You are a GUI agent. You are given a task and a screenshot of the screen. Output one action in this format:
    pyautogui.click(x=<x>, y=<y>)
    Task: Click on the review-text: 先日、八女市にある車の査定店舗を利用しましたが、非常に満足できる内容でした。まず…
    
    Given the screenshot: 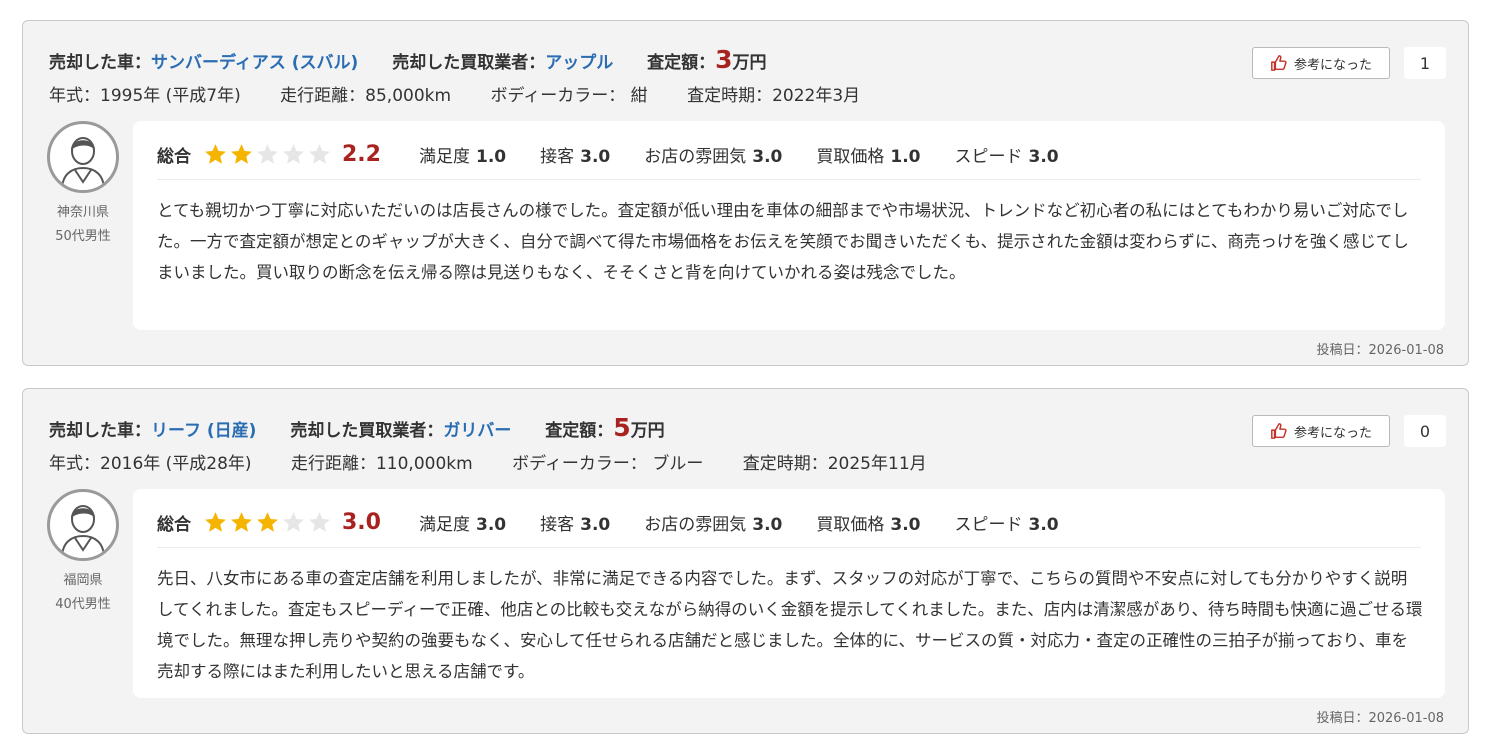 What is the action you would take?
    pyautogui.click(x=790, y=625)
    